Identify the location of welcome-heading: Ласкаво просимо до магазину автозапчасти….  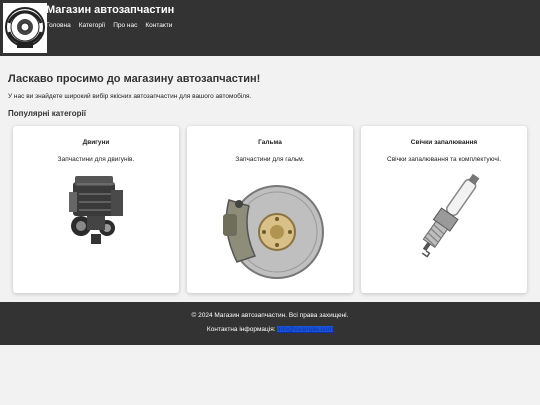
(134, 79).